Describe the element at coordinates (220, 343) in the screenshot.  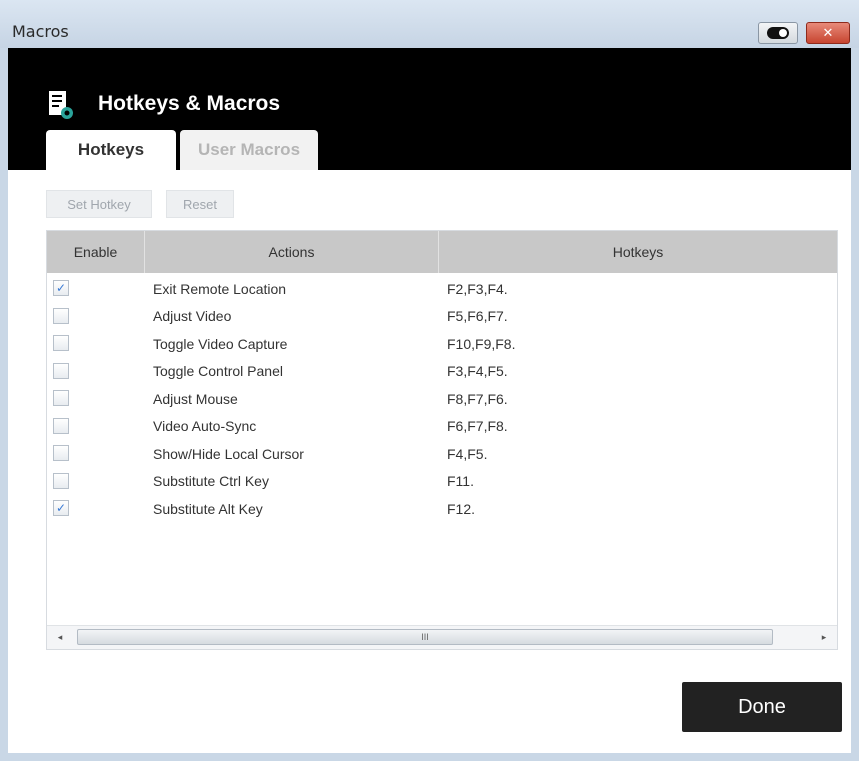
I see `action-cell: Toggle Video Capture` at that location.